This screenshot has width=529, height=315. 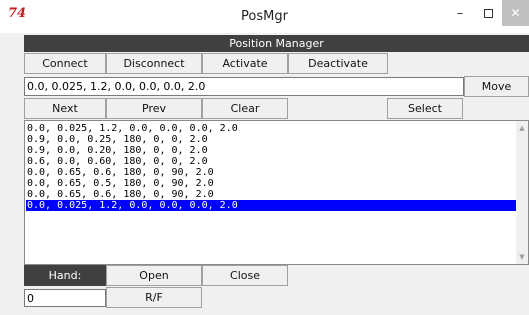 I want to click on next-button: Next, so click(x=65, y=108).